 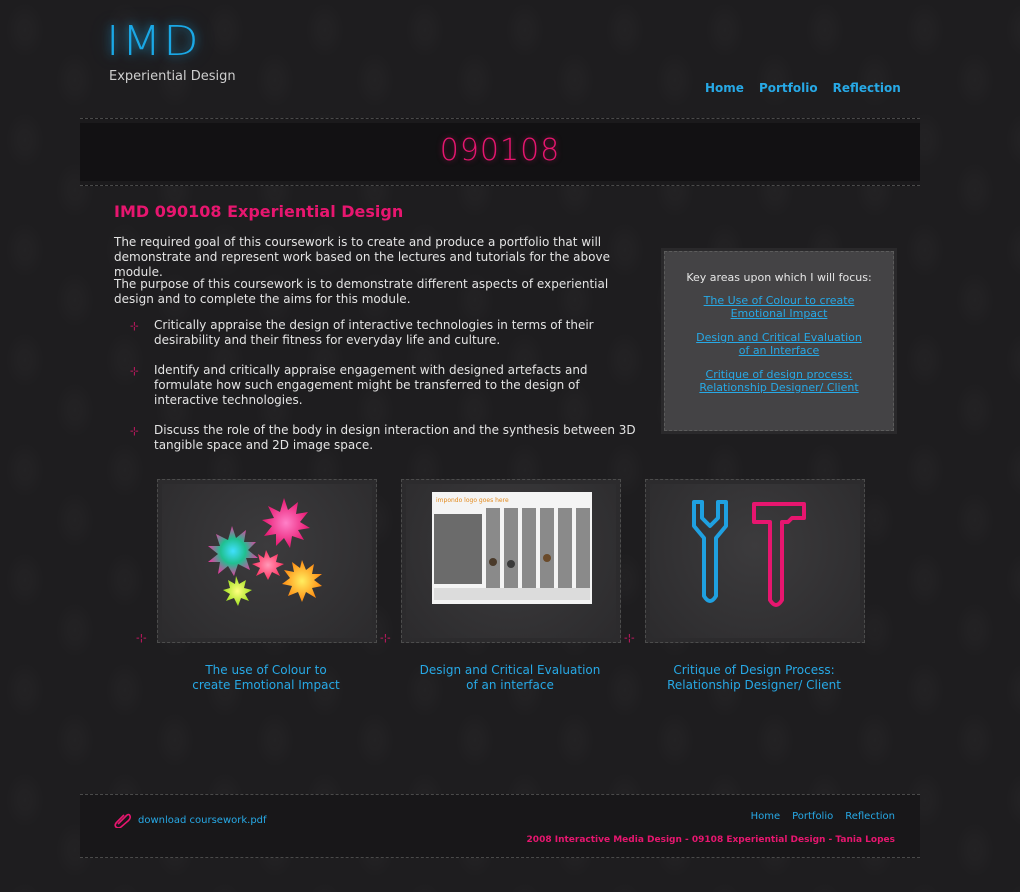 What do you see at coordinates (268, 565) in the screenshot?
I see `starburst-small-pink` at bounding box center [268, 565].